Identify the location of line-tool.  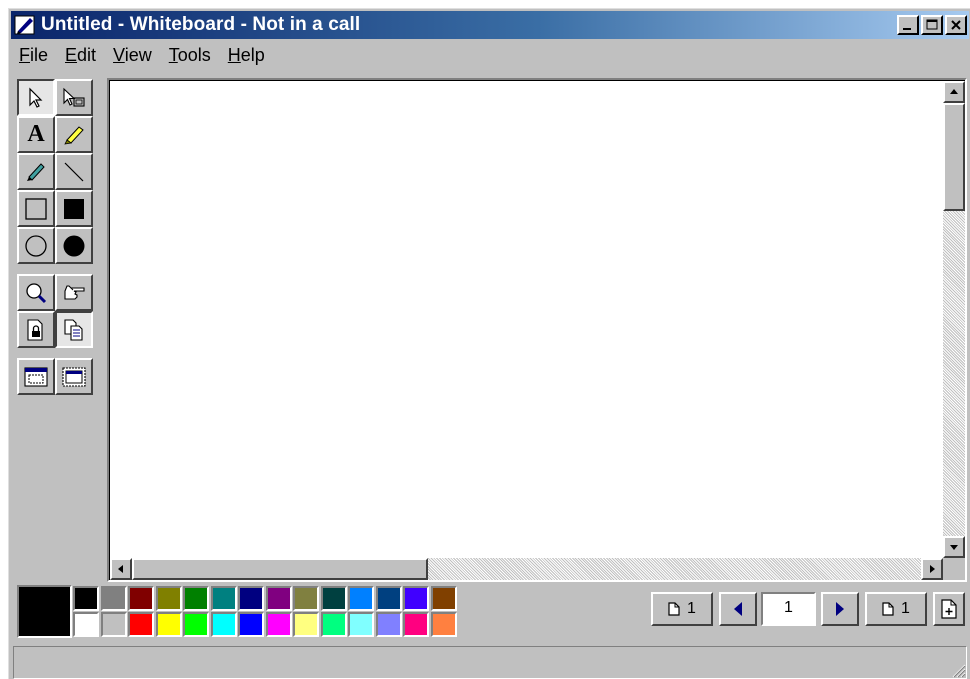
(74, 171).